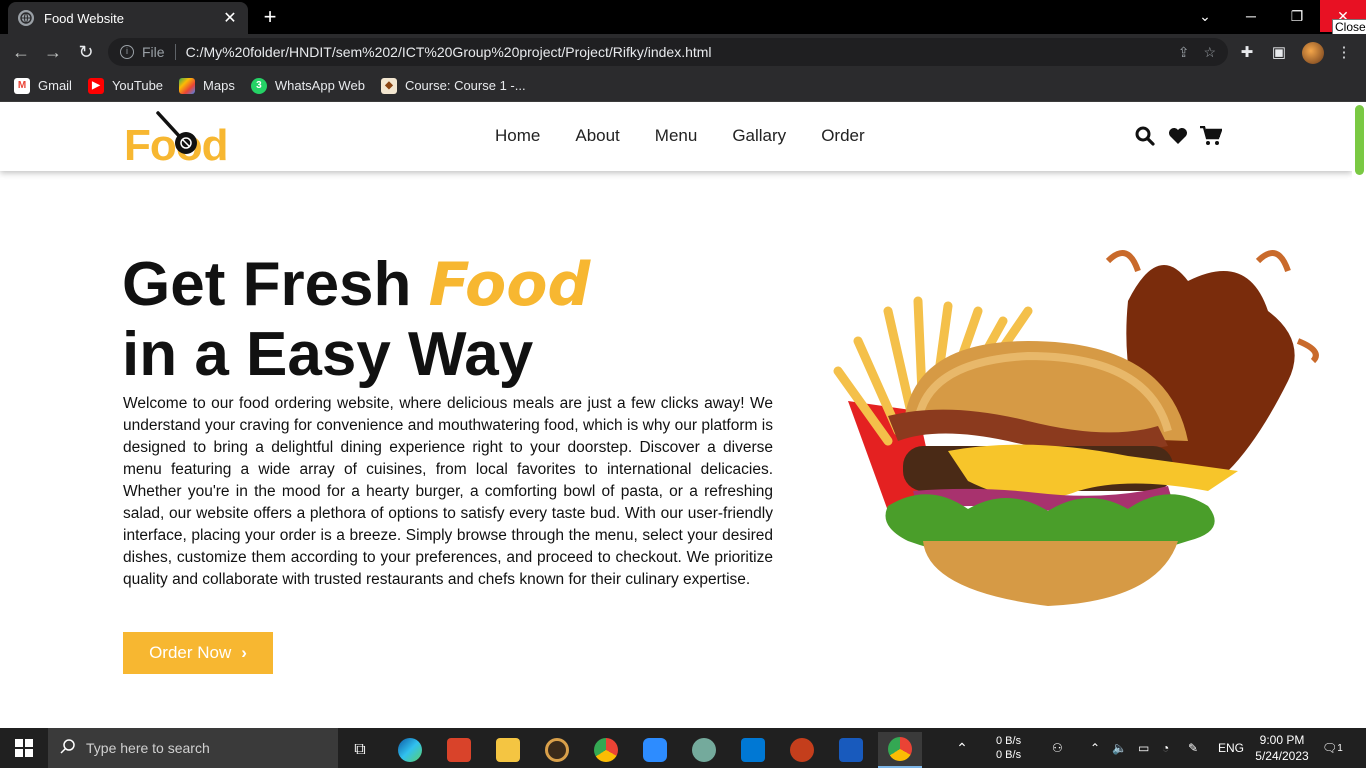 The height and width of the screenshot is (768, 1366). Describe the element at coordinates (1359, 140) in the screenshot. I see `scroll-thumb` at that location.